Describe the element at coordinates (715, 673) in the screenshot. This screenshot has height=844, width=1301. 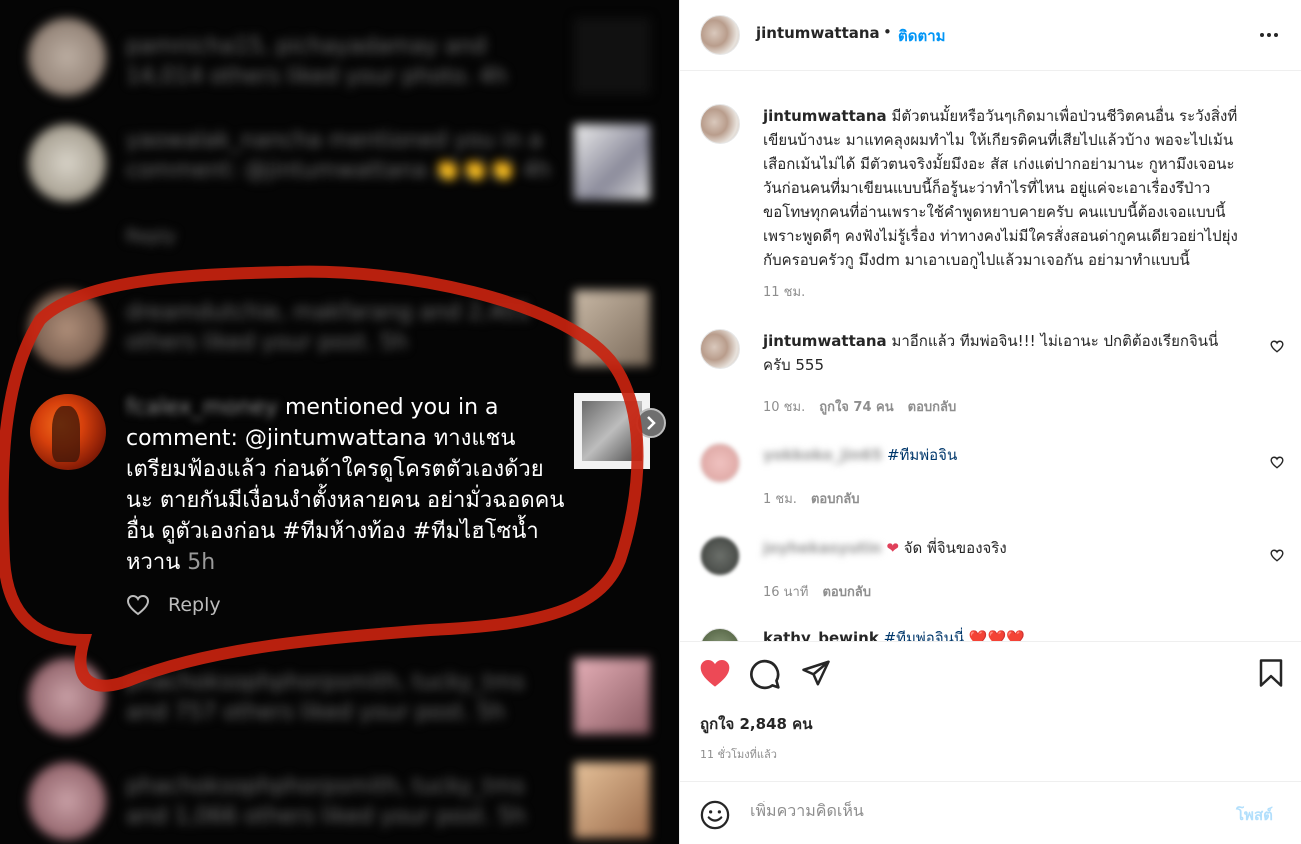
I see `heart-filled-icon` at that location.